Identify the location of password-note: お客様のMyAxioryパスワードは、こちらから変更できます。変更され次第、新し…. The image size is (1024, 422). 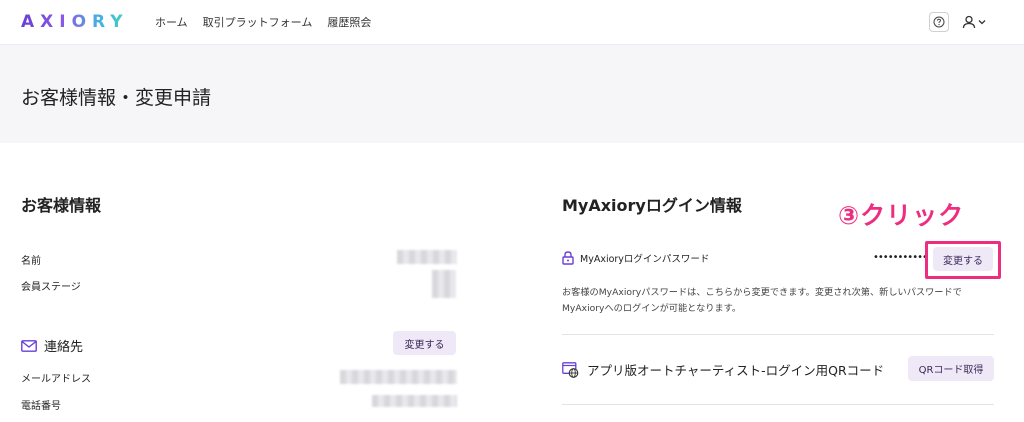
(762, 300).